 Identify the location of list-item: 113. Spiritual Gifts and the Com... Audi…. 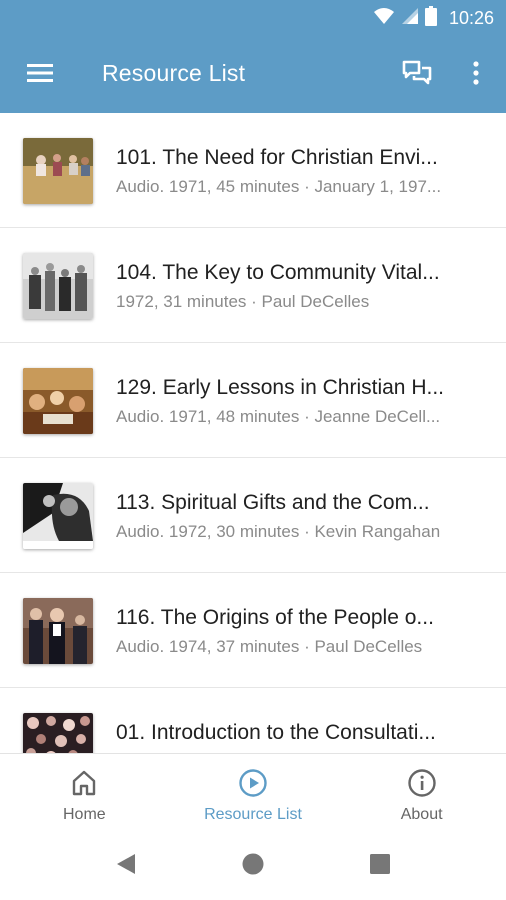
(253, 515).